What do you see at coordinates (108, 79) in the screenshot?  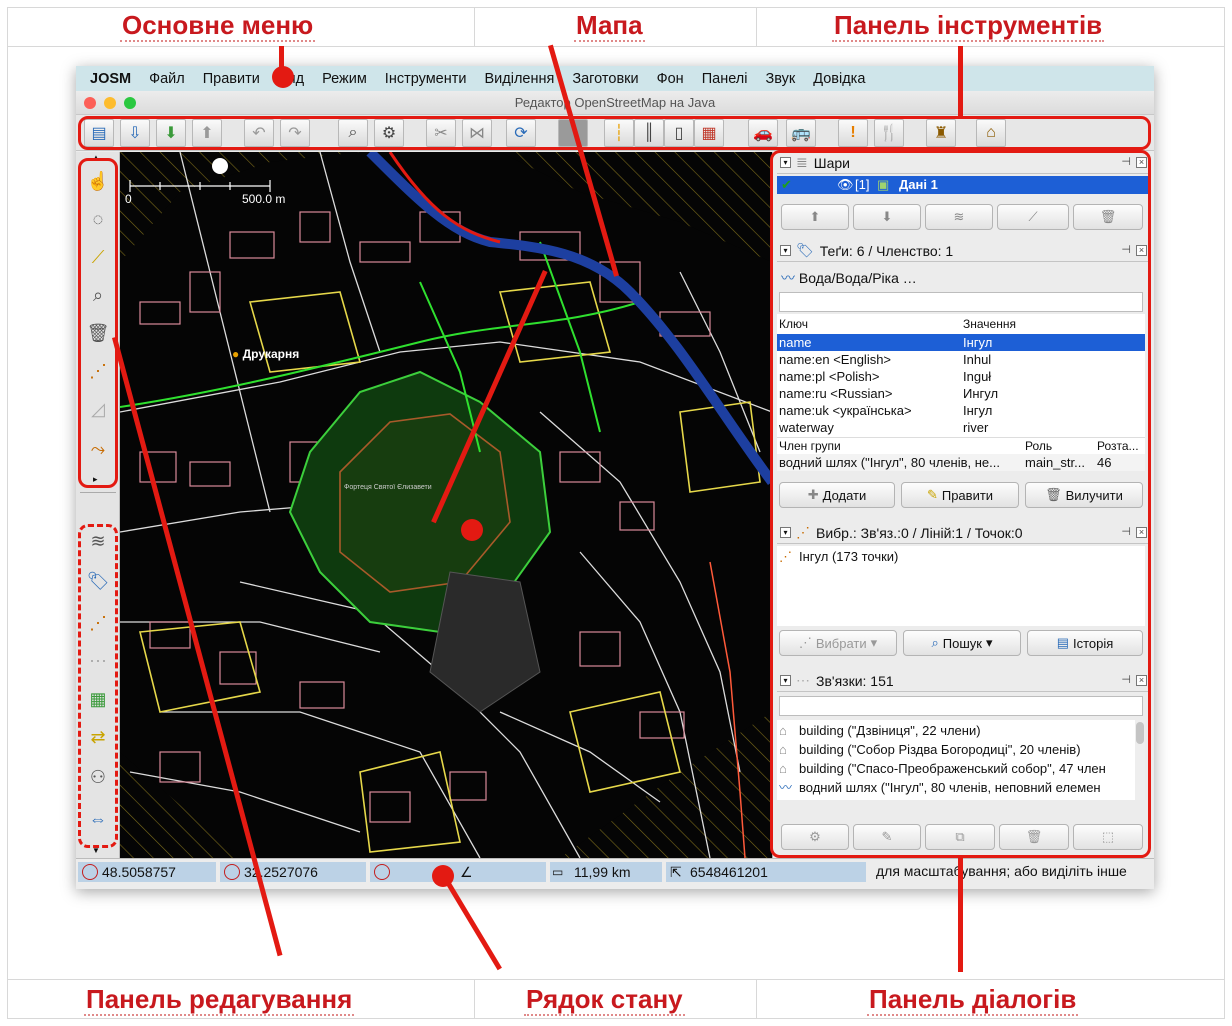 I see `menu-app: JOSM` at bounding box center [108, 79].